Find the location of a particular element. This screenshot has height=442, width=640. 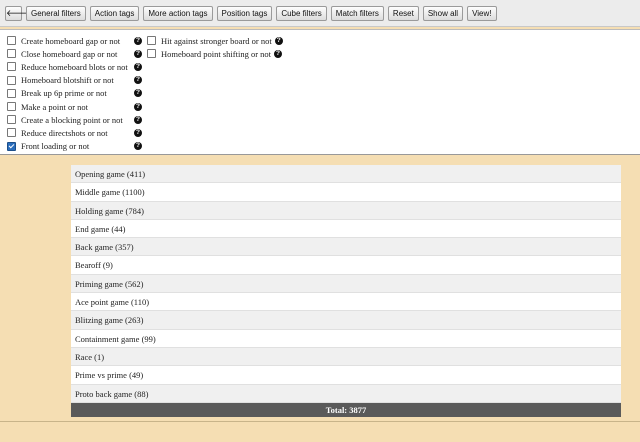

filter-label: Create a blocking point or not is located at coordinates (72, 119).